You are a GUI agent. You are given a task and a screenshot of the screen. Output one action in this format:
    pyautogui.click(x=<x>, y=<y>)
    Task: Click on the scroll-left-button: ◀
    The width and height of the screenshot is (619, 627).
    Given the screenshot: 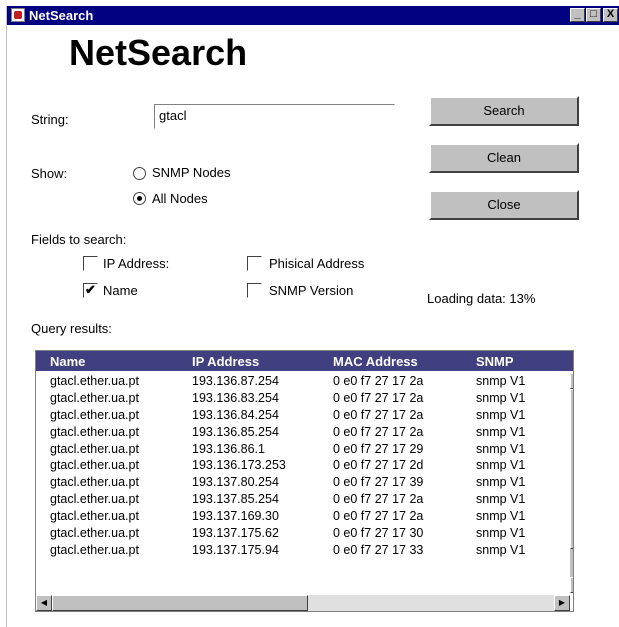 What is the action you would take?
    pyautogui.click(x=44, y=603)
    